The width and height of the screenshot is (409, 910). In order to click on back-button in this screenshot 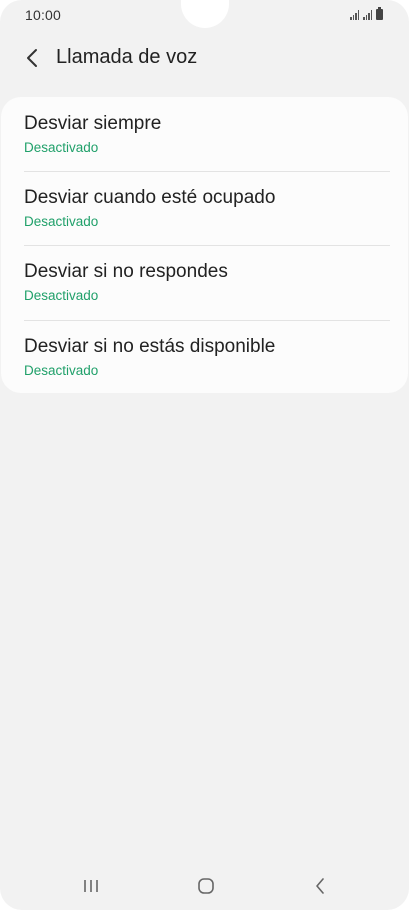, I will do `click(32, 58)`.